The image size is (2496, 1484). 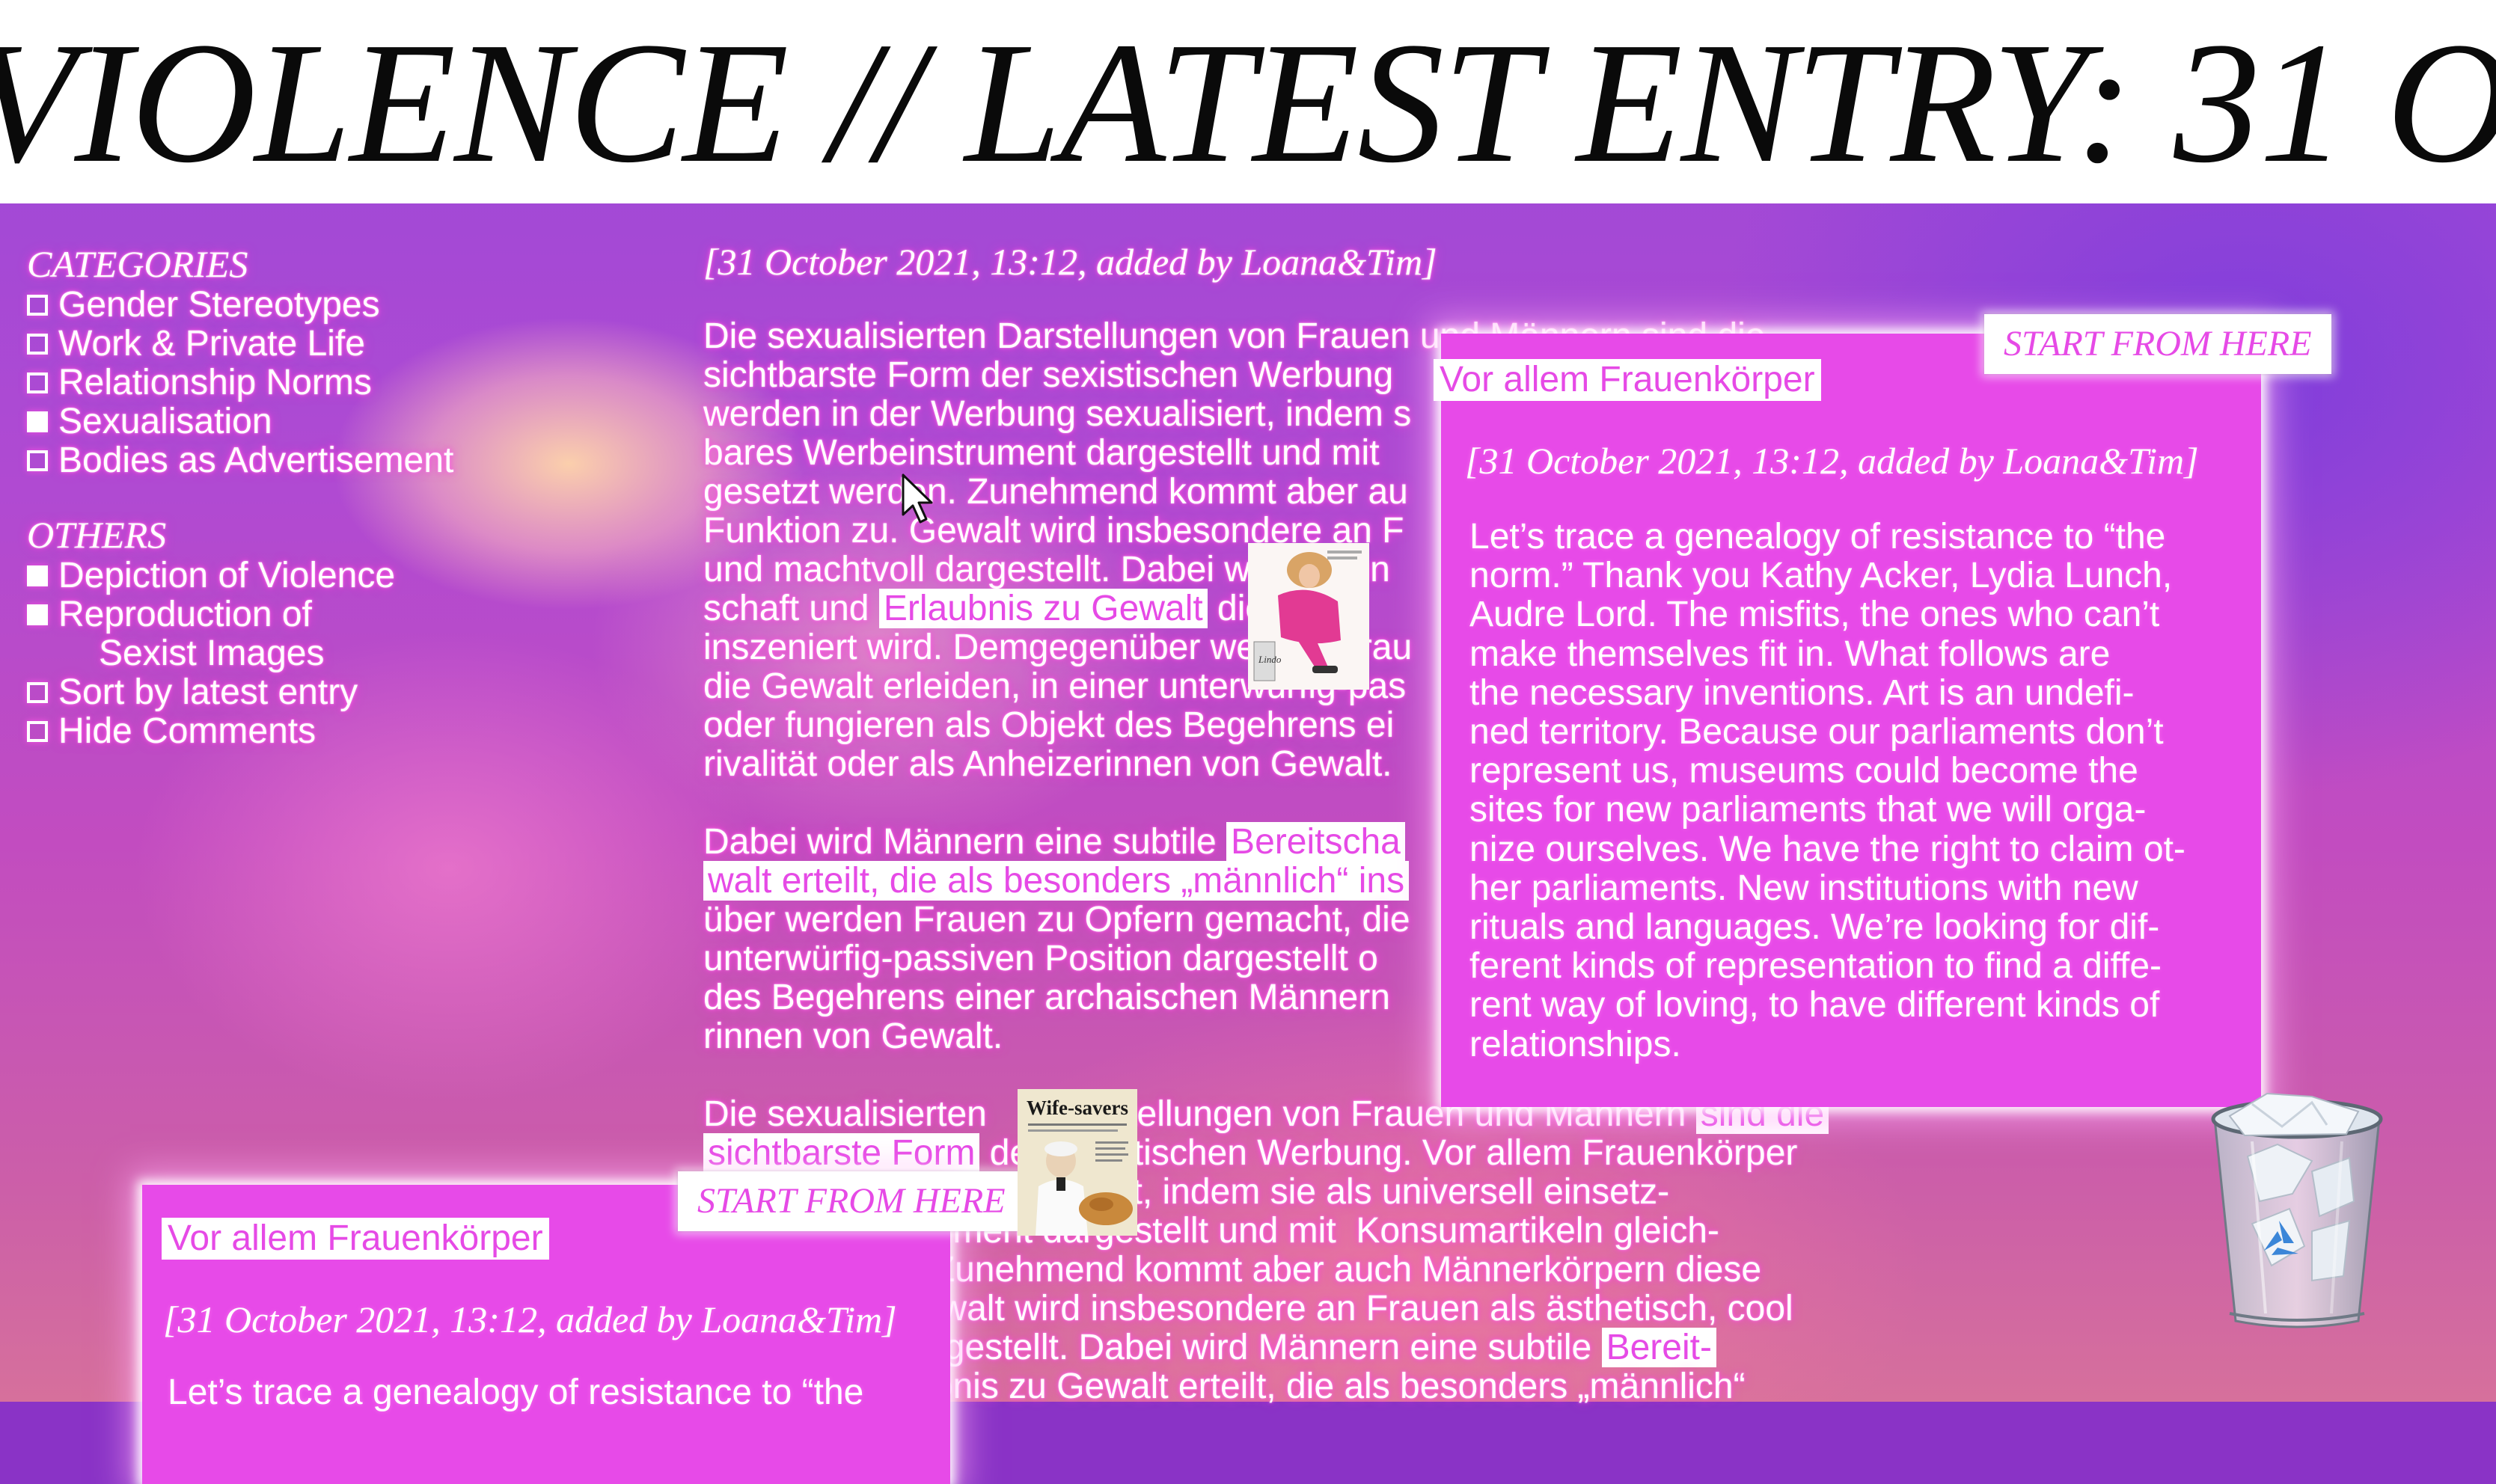 I want to click on filter-label: Bodies as Advertisement, so click(x=256, y=460).